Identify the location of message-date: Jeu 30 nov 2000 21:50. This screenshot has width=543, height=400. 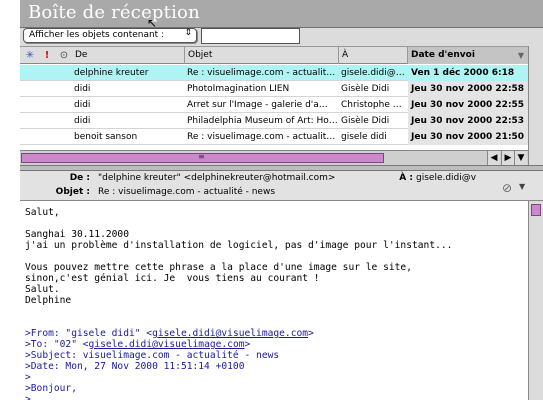
(468, 137).